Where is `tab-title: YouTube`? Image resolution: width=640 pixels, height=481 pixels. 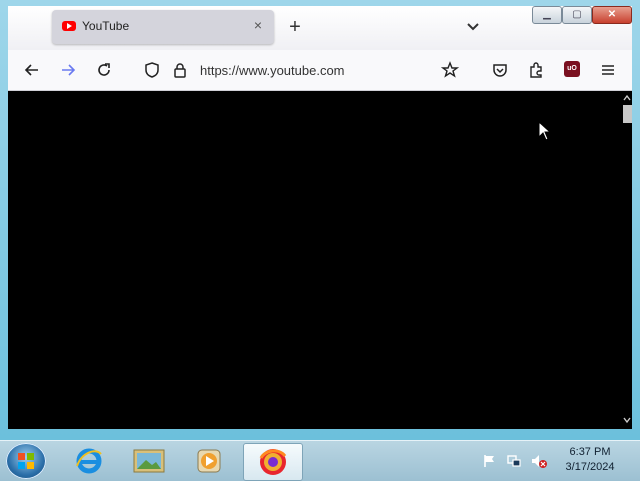 tab-title: YouTube is located at coordinates (106, 26).